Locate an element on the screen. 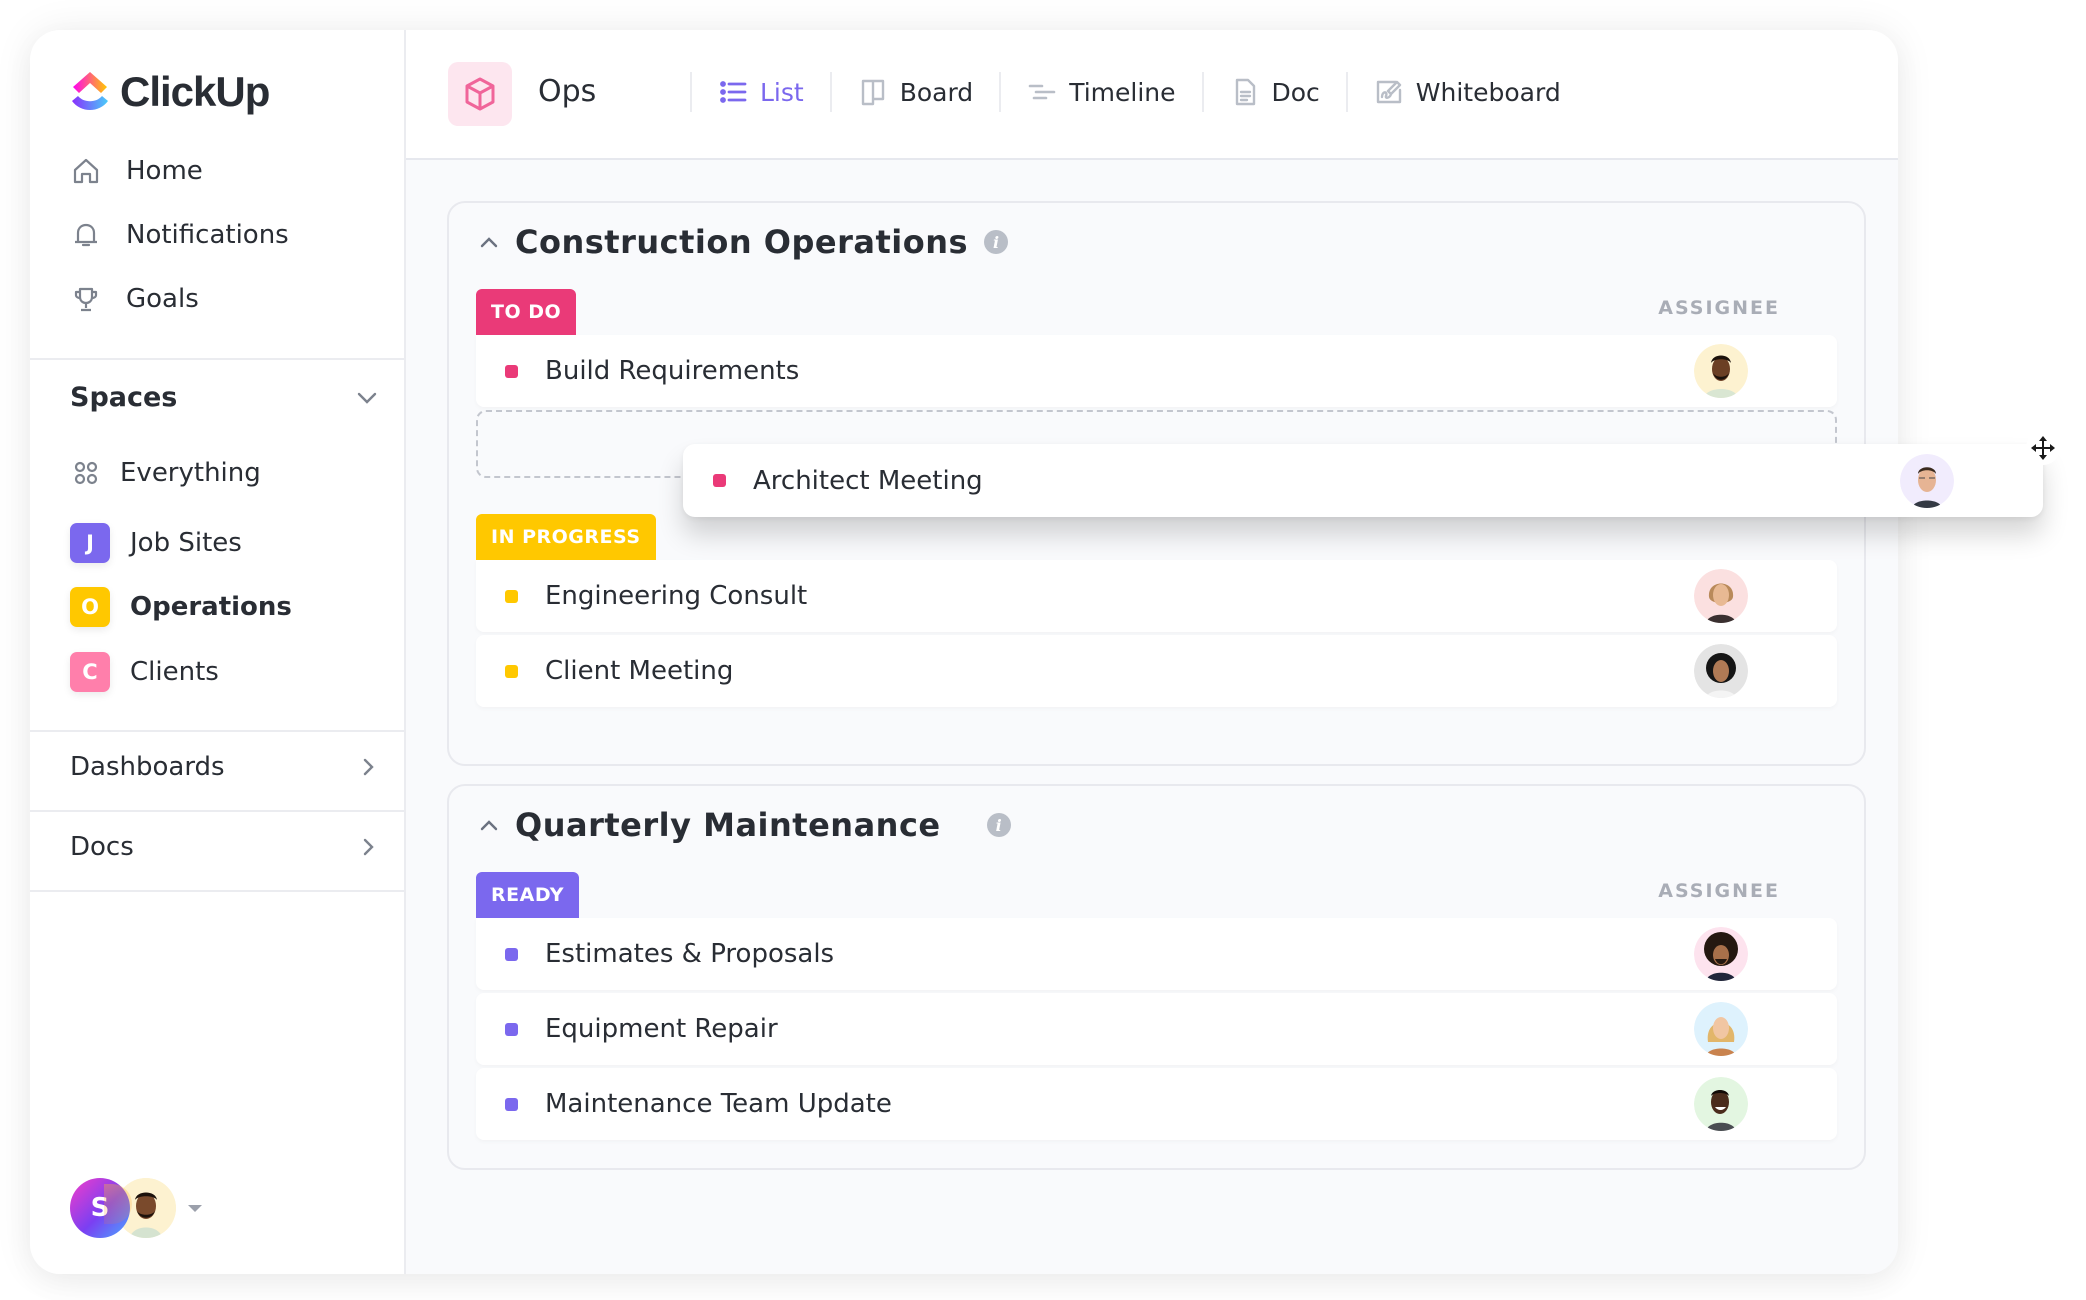  space-avatar: O is located at coordinates (90, 607).